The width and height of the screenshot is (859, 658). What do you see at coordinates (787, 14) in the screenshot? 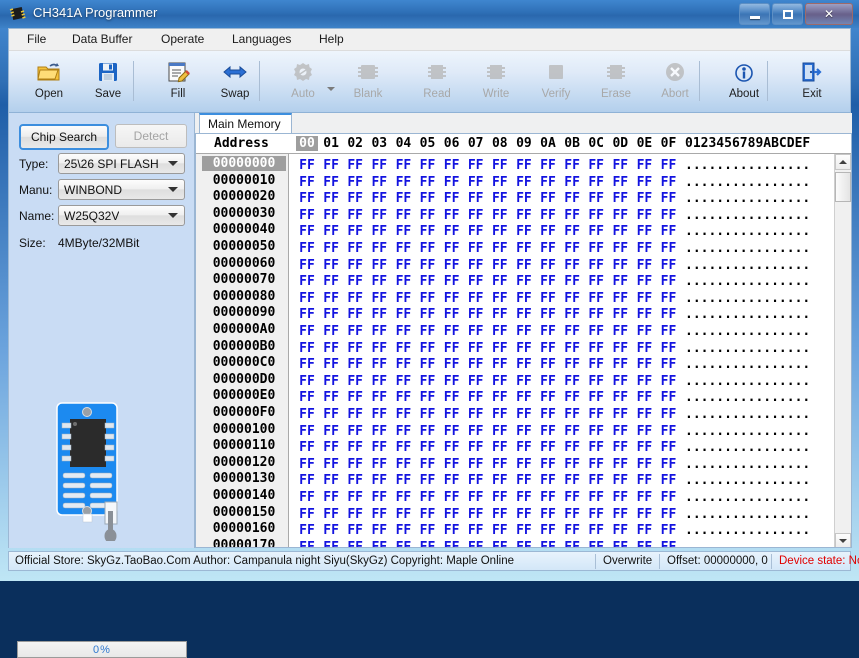
I see `maximize-button` at bounding box center [787, 14].